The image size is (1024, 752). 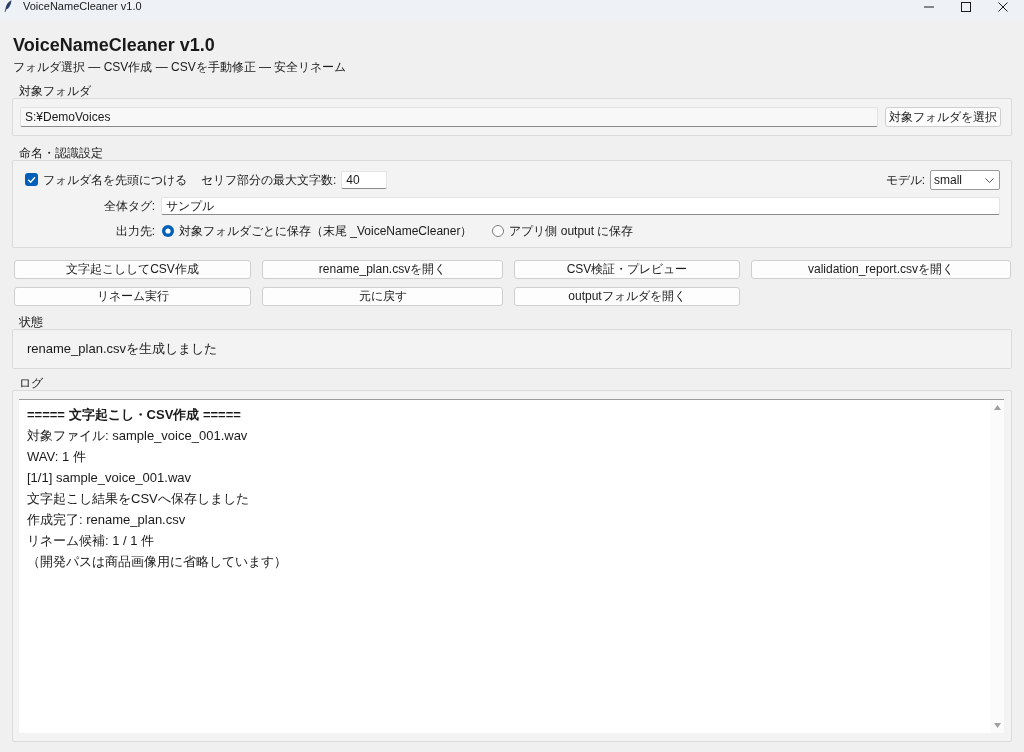 I want to click on field-label: 出力先:, so click(x=134, y=231).